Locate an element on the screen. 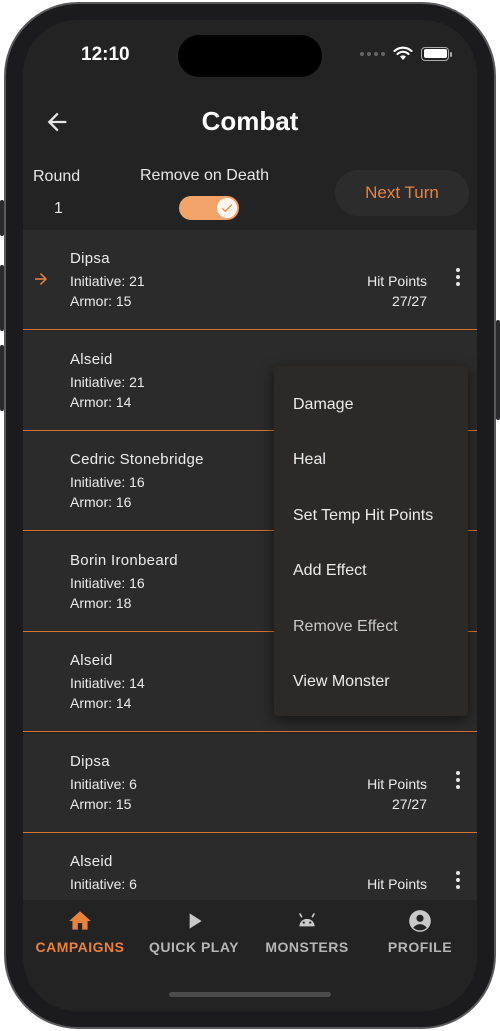 This screenshot has height=1031, width=500. volume-up-button is located at coordinates (2, 298).